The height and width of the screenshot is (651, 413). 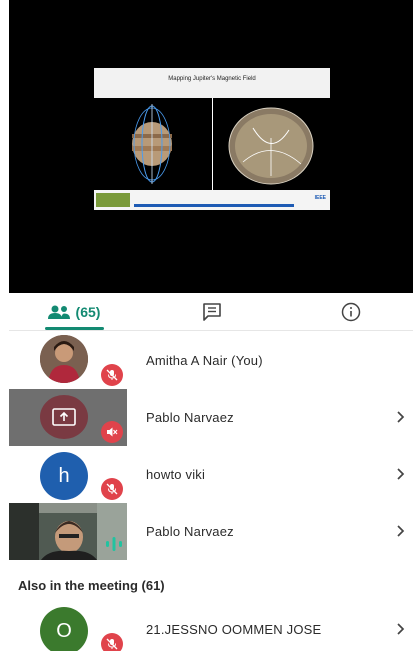 What do you see at coordinates (112, 432) in the screenshot?
I see `speaker-off-icon` at bounding box center [112, 432].